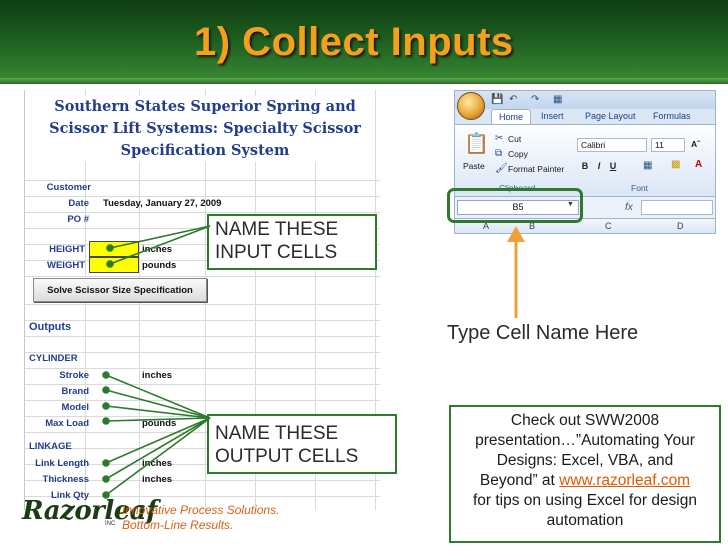  I want to click on link-length-unit: inches, so click(157, 463).